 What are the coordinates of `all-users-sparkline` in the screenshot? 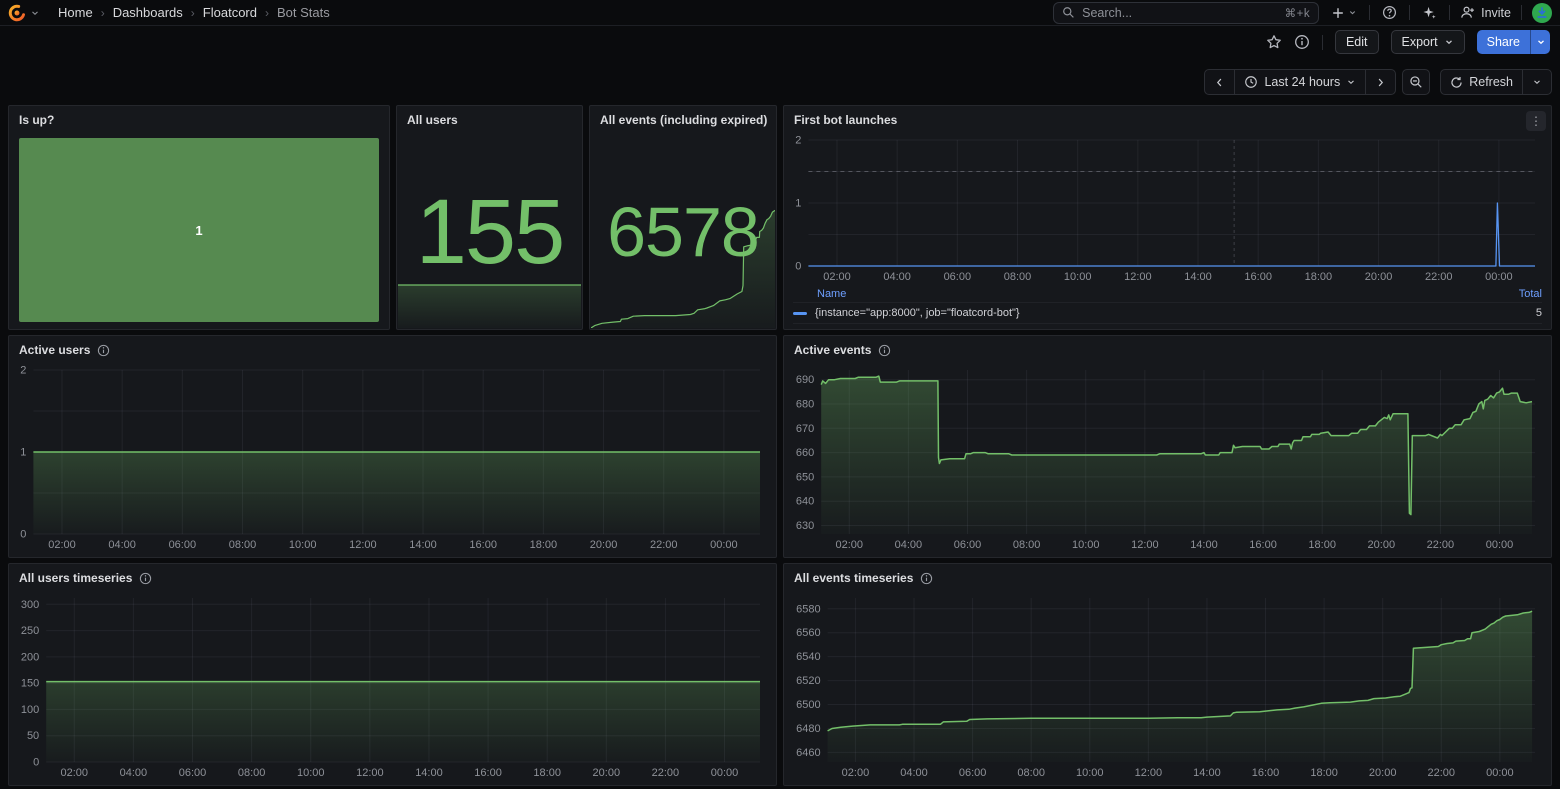 It's located at (489, 305).